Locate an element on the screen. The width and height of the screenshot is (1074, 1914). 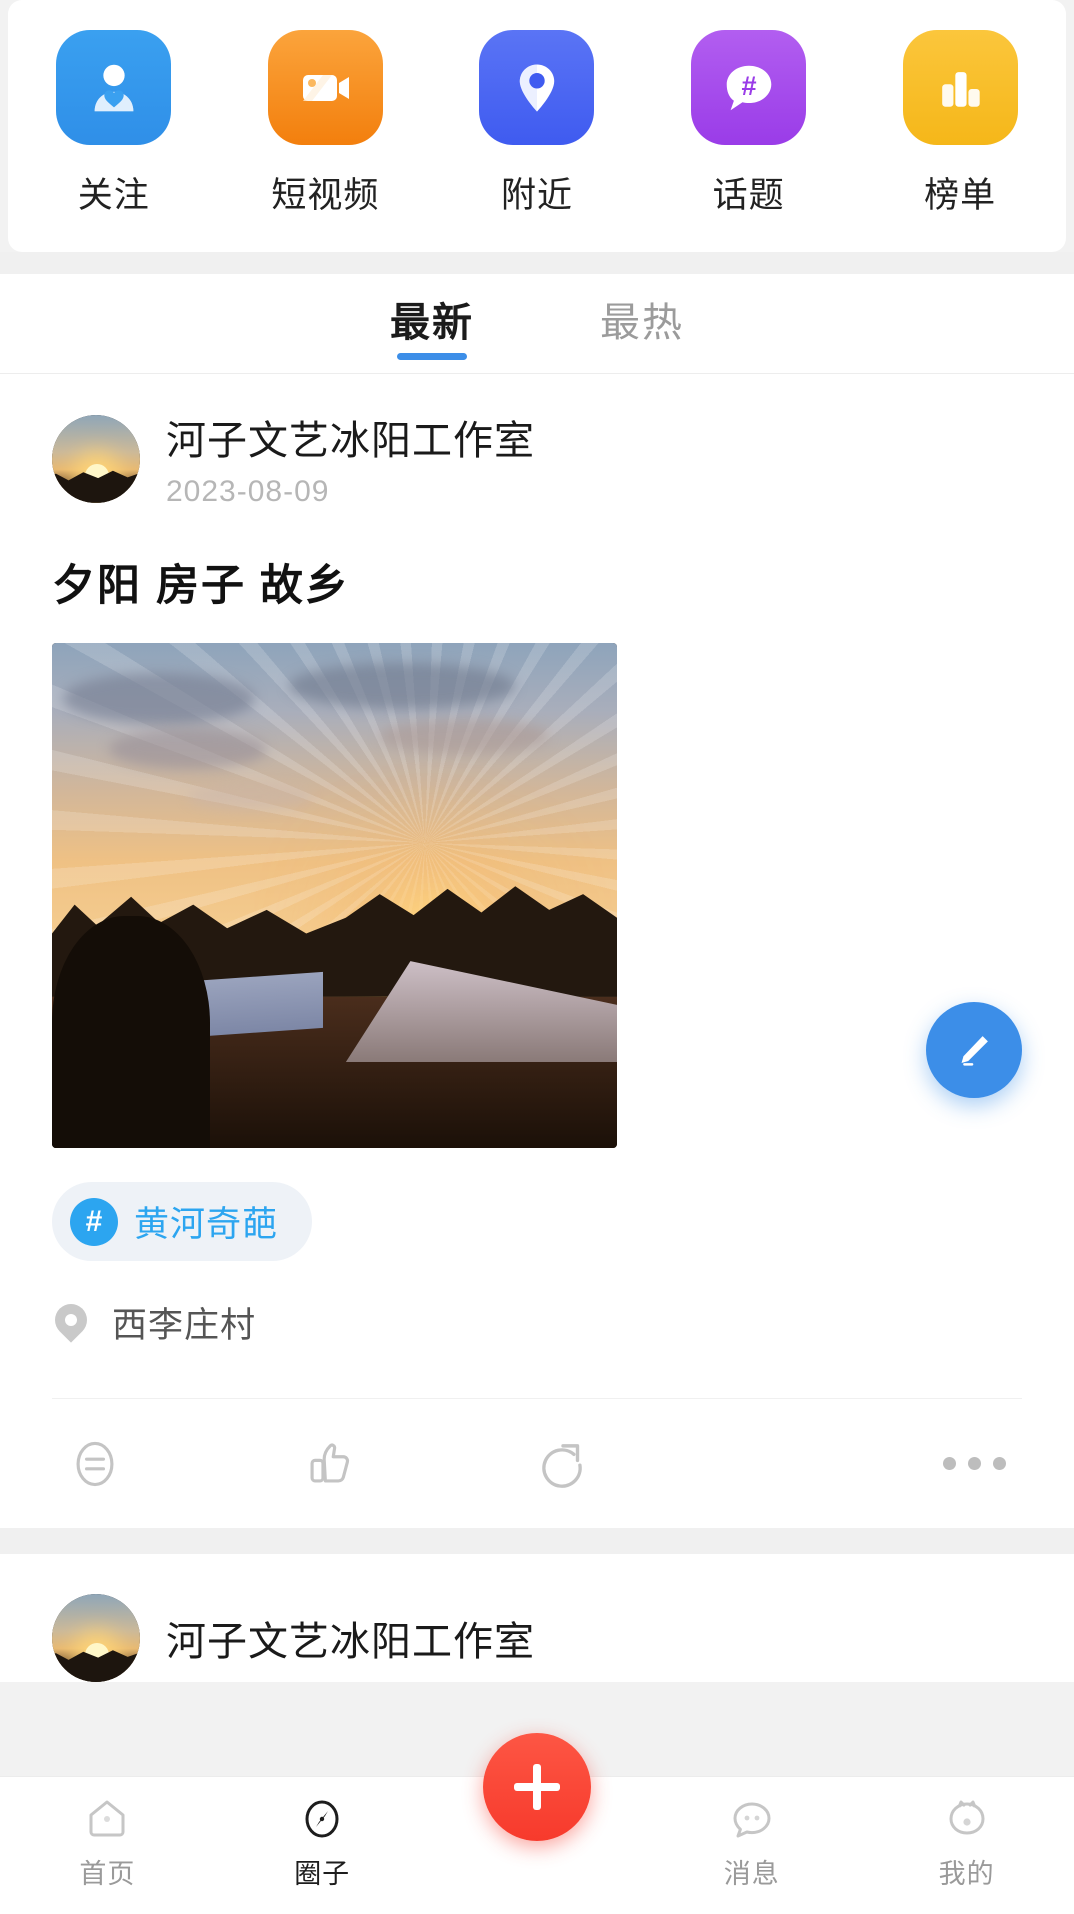
like-button is located at coordinates (329, 1464).